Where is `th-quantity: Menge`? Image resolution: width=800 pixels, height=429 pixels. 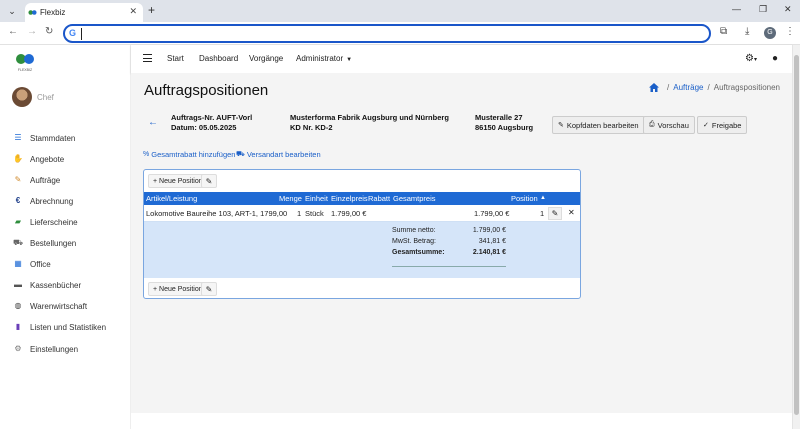
th-quantity: Menge is located at coordinates (290, 198).